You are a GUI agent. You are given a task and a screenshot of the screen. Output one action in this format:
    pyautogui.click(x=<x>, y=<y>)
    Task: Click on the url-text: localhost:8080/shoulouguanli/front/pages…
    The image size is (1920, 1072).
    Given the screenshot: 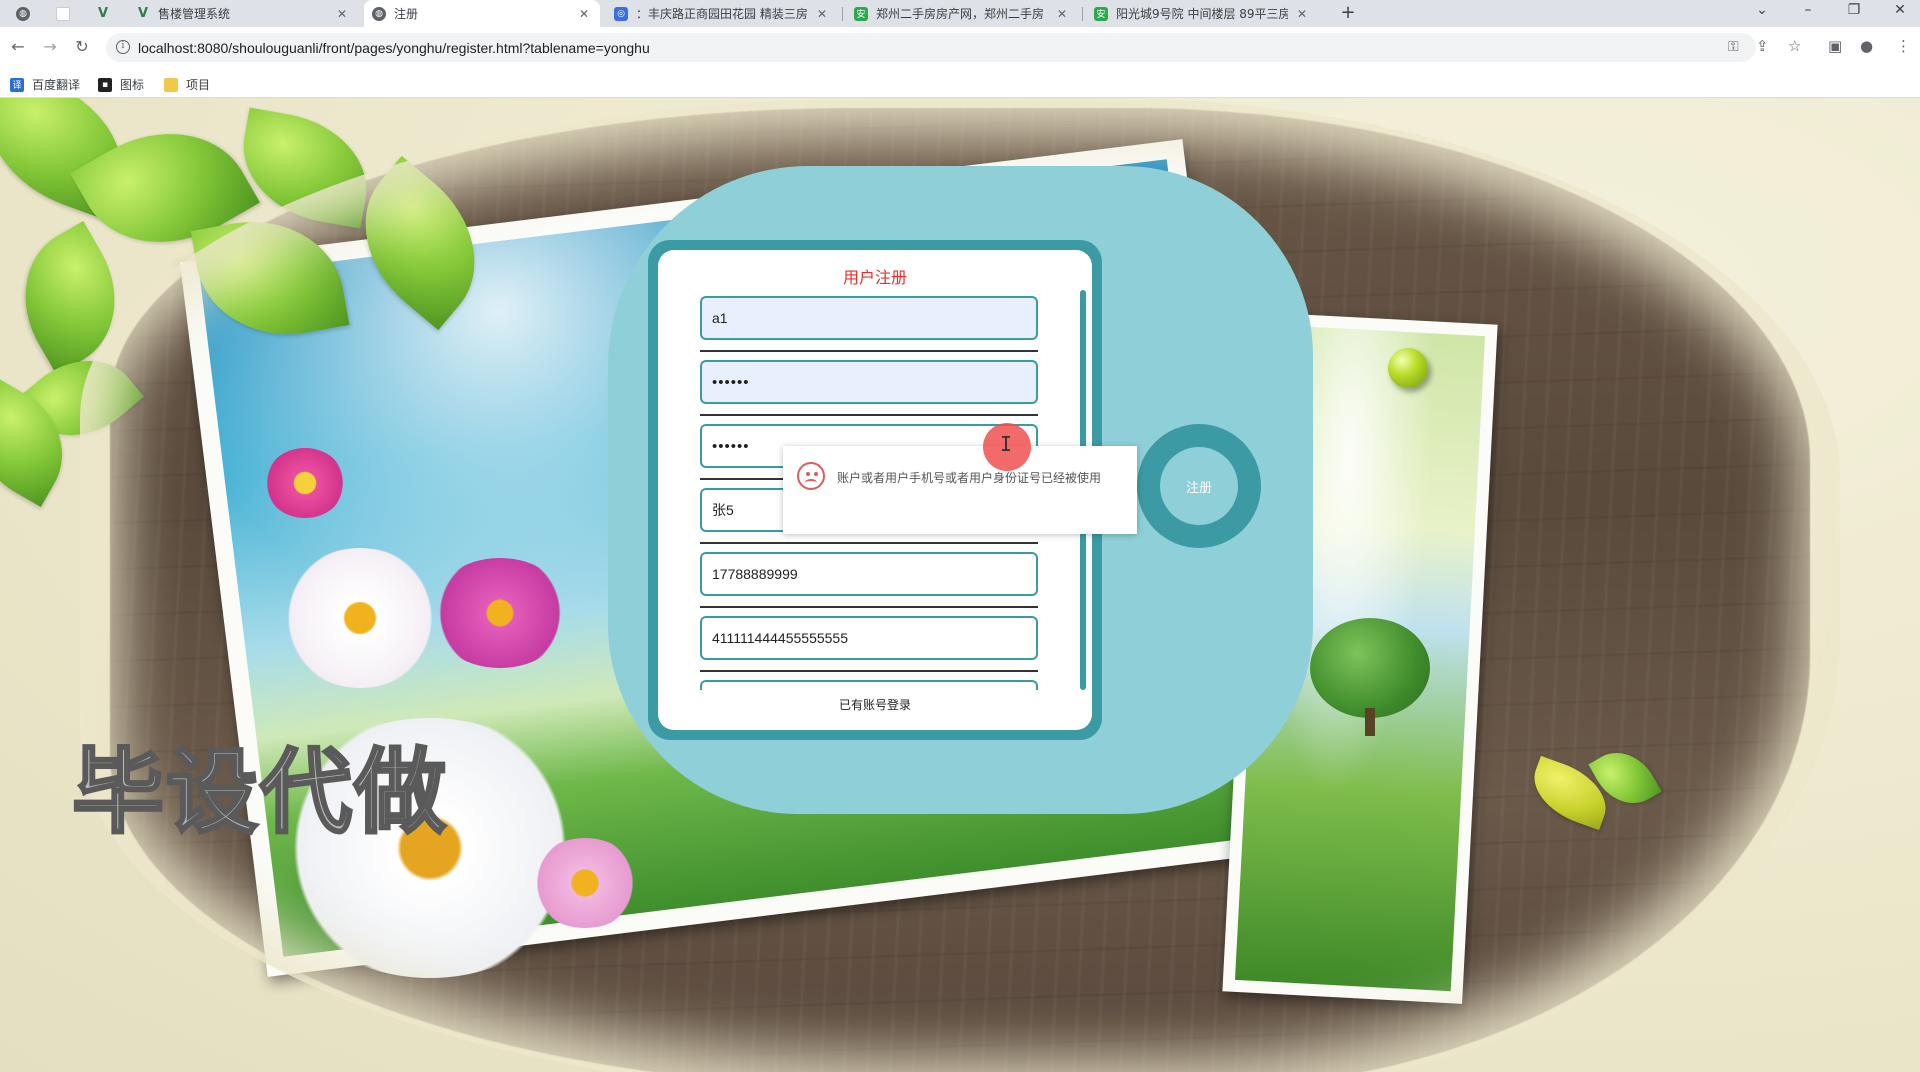 What is the action you would take?
    pyautogui.click(x=394, y=48)
    